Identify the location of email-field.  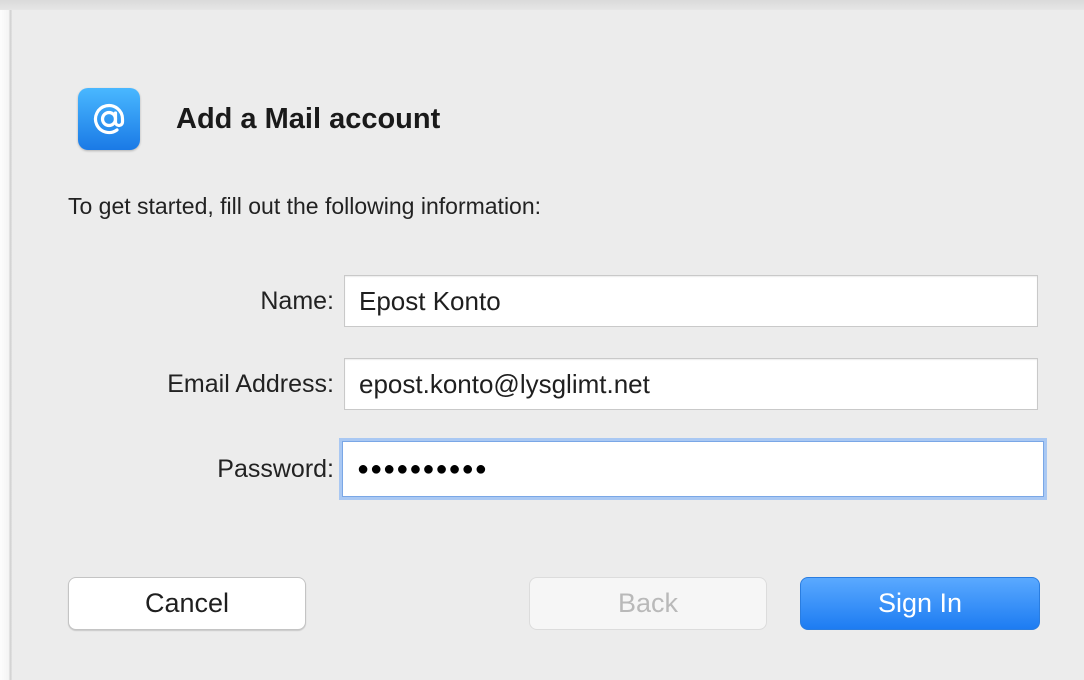
(691, 384).